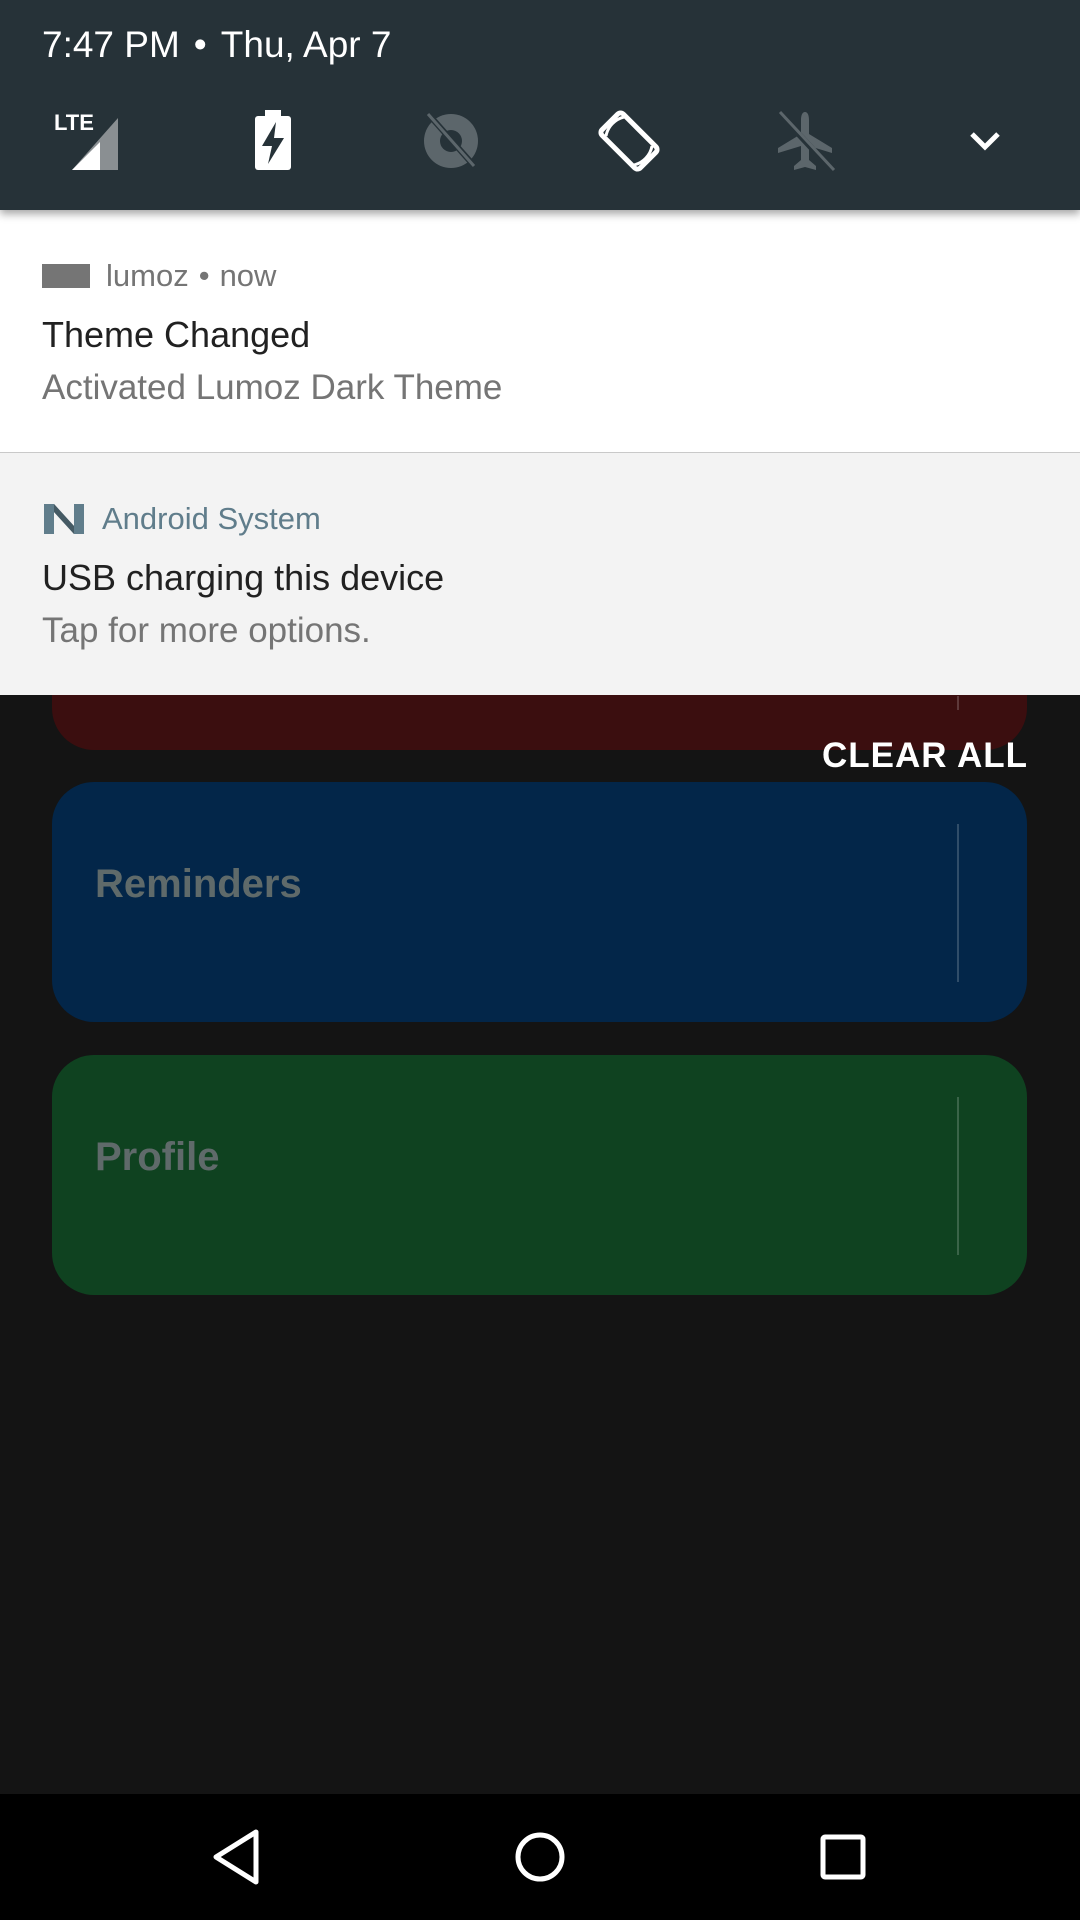  I want to click on notification-header: lumoz • now, so click(159, 276).